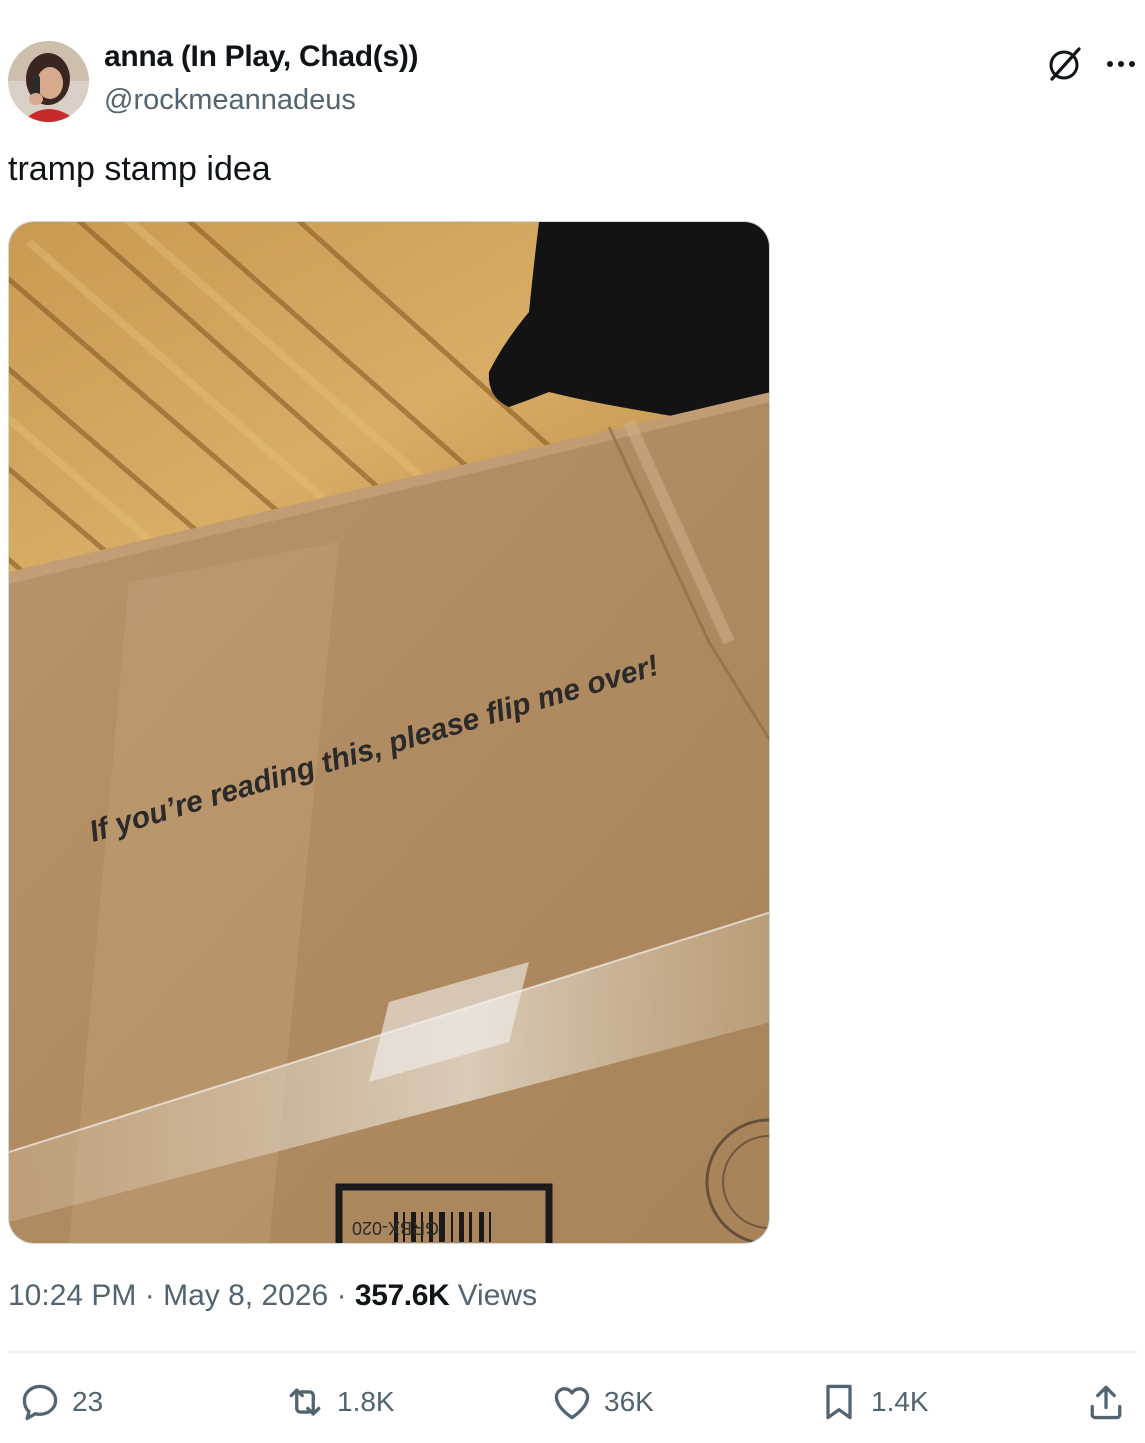 This screenshot has height=1443, width=1145. I want to click on divider, so click(573, 1352).